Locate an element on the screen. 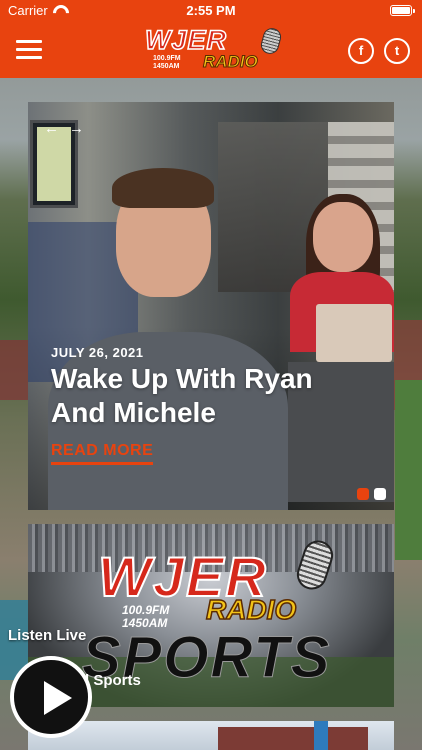 The width and height of the screenshot is (422, 750). station-logo: WJER 100.9FM 1450AM RADIO is located at coordinates (214, 48).